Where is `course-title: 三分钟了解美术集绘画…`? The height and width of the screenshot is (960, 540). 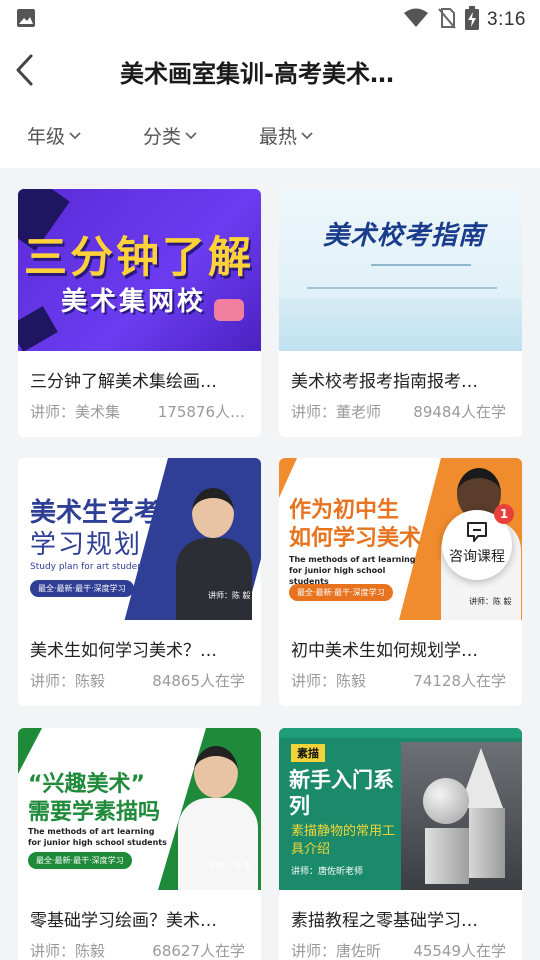 course-title: 三分钟了解美术集绘画… is located at coordinates (123, 382).